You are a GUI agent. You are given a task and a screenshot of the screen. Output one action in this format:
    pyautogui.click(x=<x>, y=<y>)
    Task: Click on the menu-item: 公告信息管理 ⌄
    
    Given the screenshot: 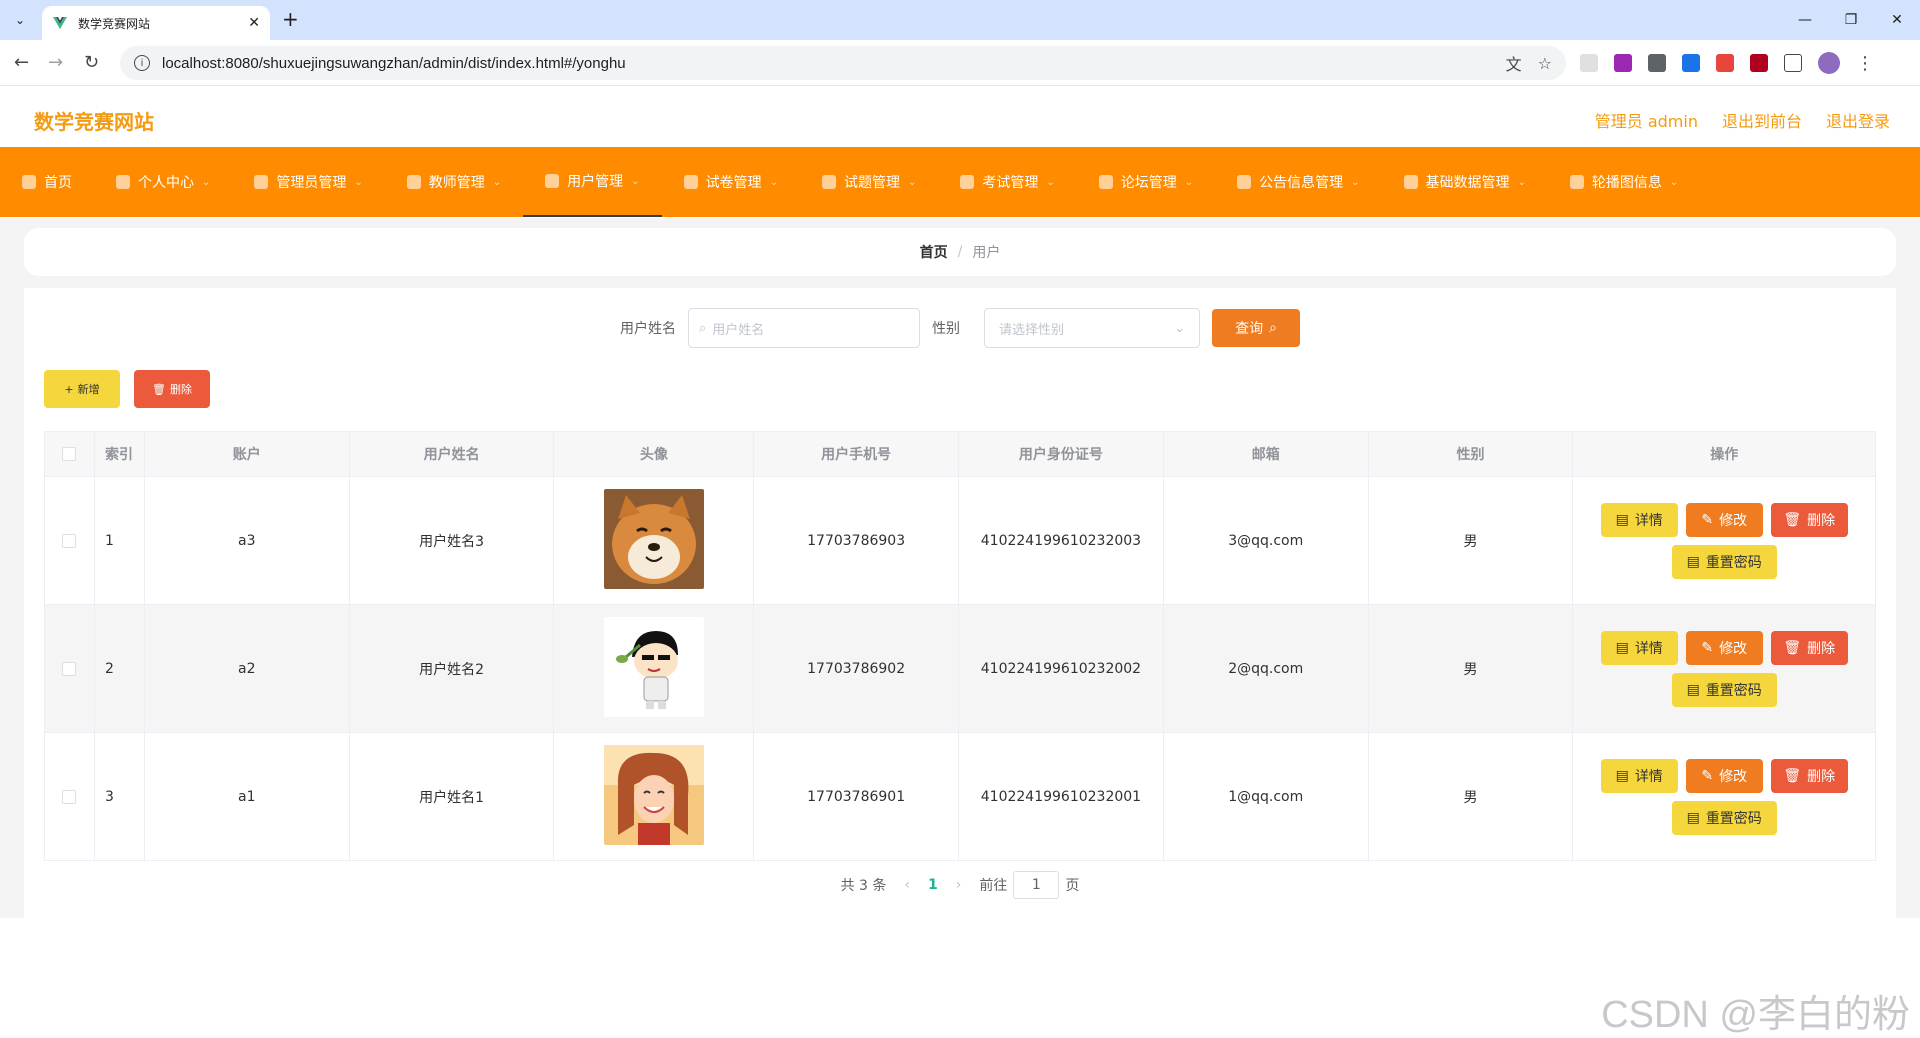 What is the action you would take?
    pyautogui.click(x=1298, y=182)
    